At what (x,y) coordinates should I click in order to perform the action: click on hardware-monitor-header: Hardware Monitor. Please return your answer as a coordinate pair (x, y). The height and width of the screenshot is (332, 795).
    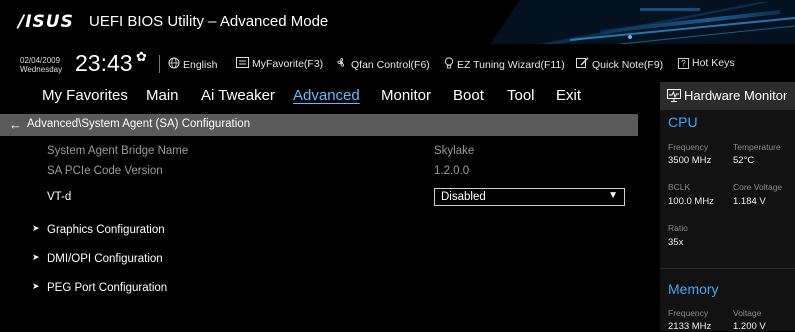
    Looking at the image, I should click on (727, 96).